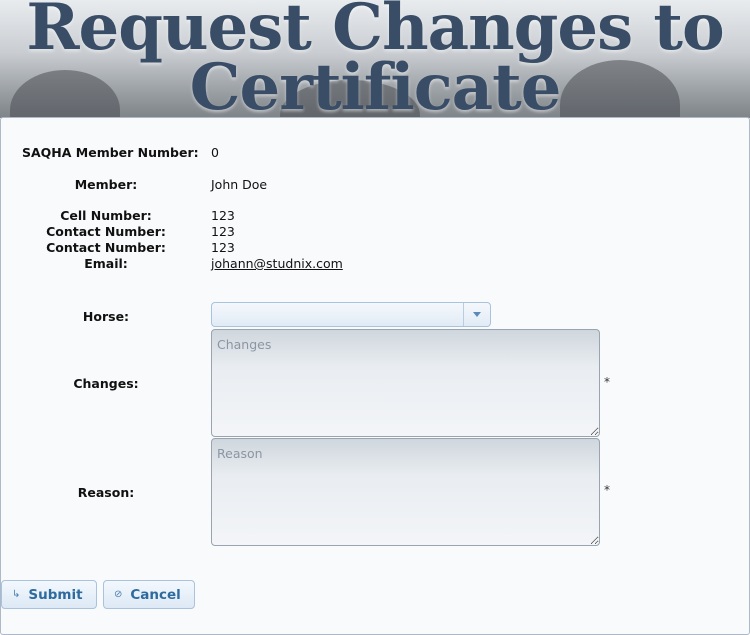 This screenshot has width=750, height=635. What do you see at coordinates (223, 247) in the screenshot?
I see `contact-number-value-2: 123` at bounding box center [223, 247].